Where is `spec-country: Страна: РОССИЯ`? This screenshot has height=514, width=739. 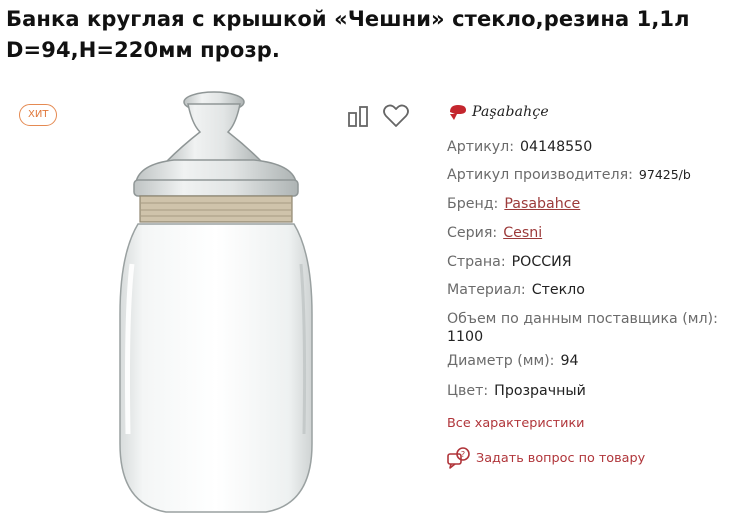
spec-country: Страна: РОССИЯ is located at coordinates (509, 262).